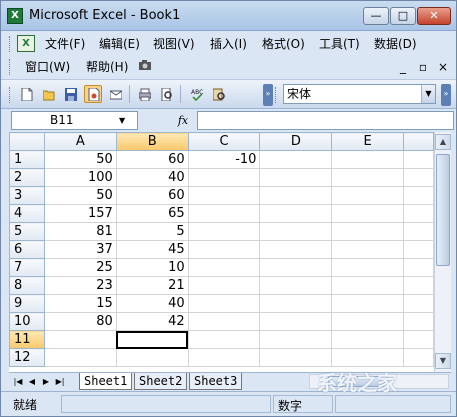 The image size is (457, 417). I want to click on cell-a1: 50, so click(80, 159).